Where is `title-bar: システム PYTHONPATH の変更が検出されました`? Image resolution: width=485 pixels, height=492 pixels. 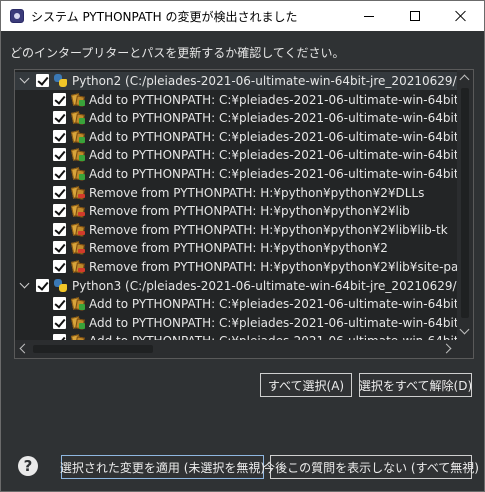 title-bar: システム PYTHONPATH の変更が検出されました is located at coordinates (242, 16).